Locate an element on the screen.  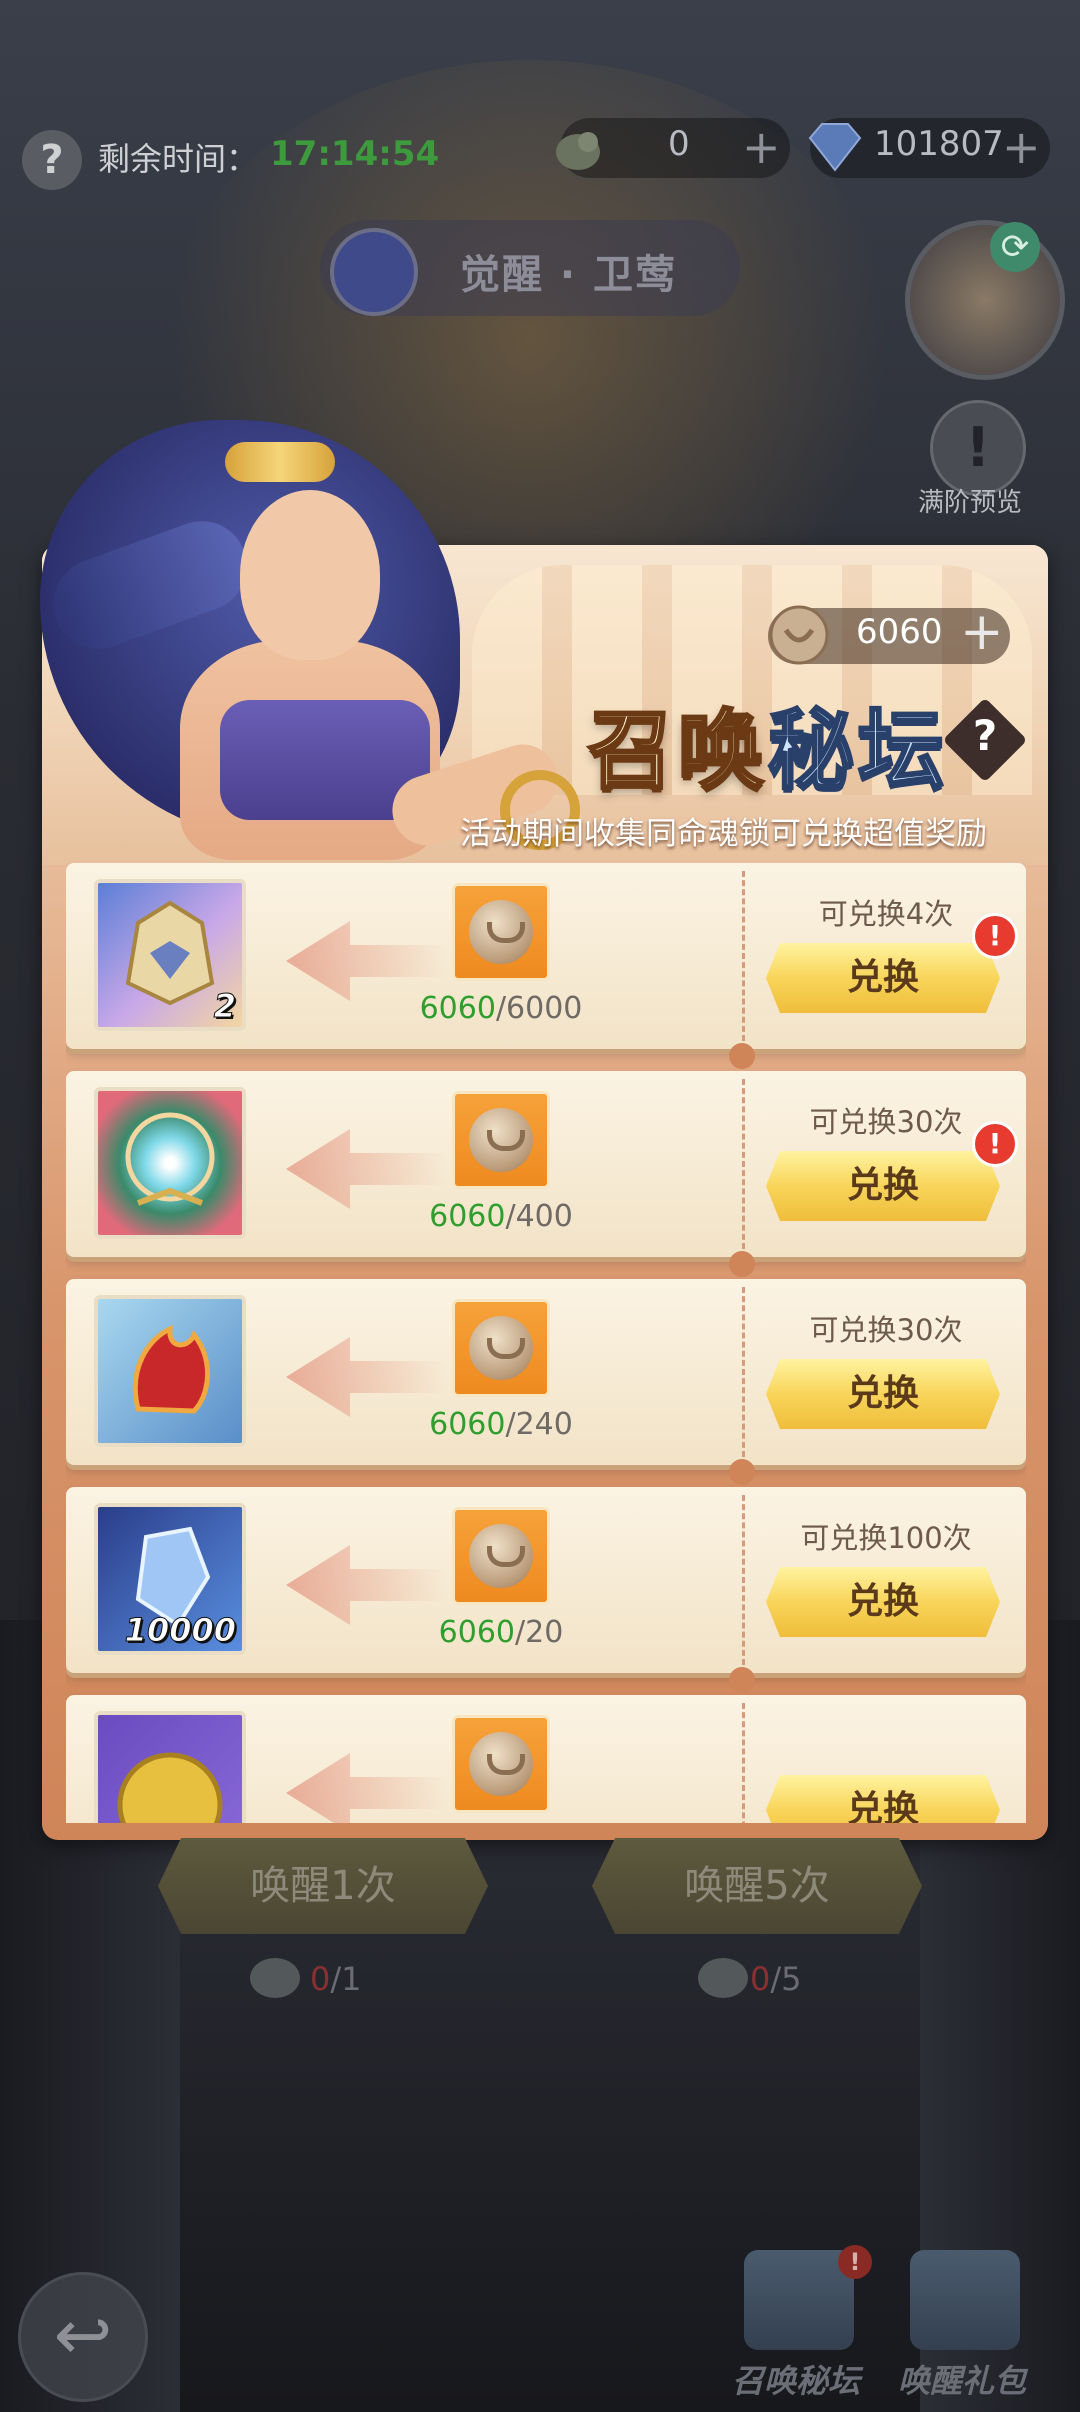
reward-count: 2 is located at coordinates (224, 1006).